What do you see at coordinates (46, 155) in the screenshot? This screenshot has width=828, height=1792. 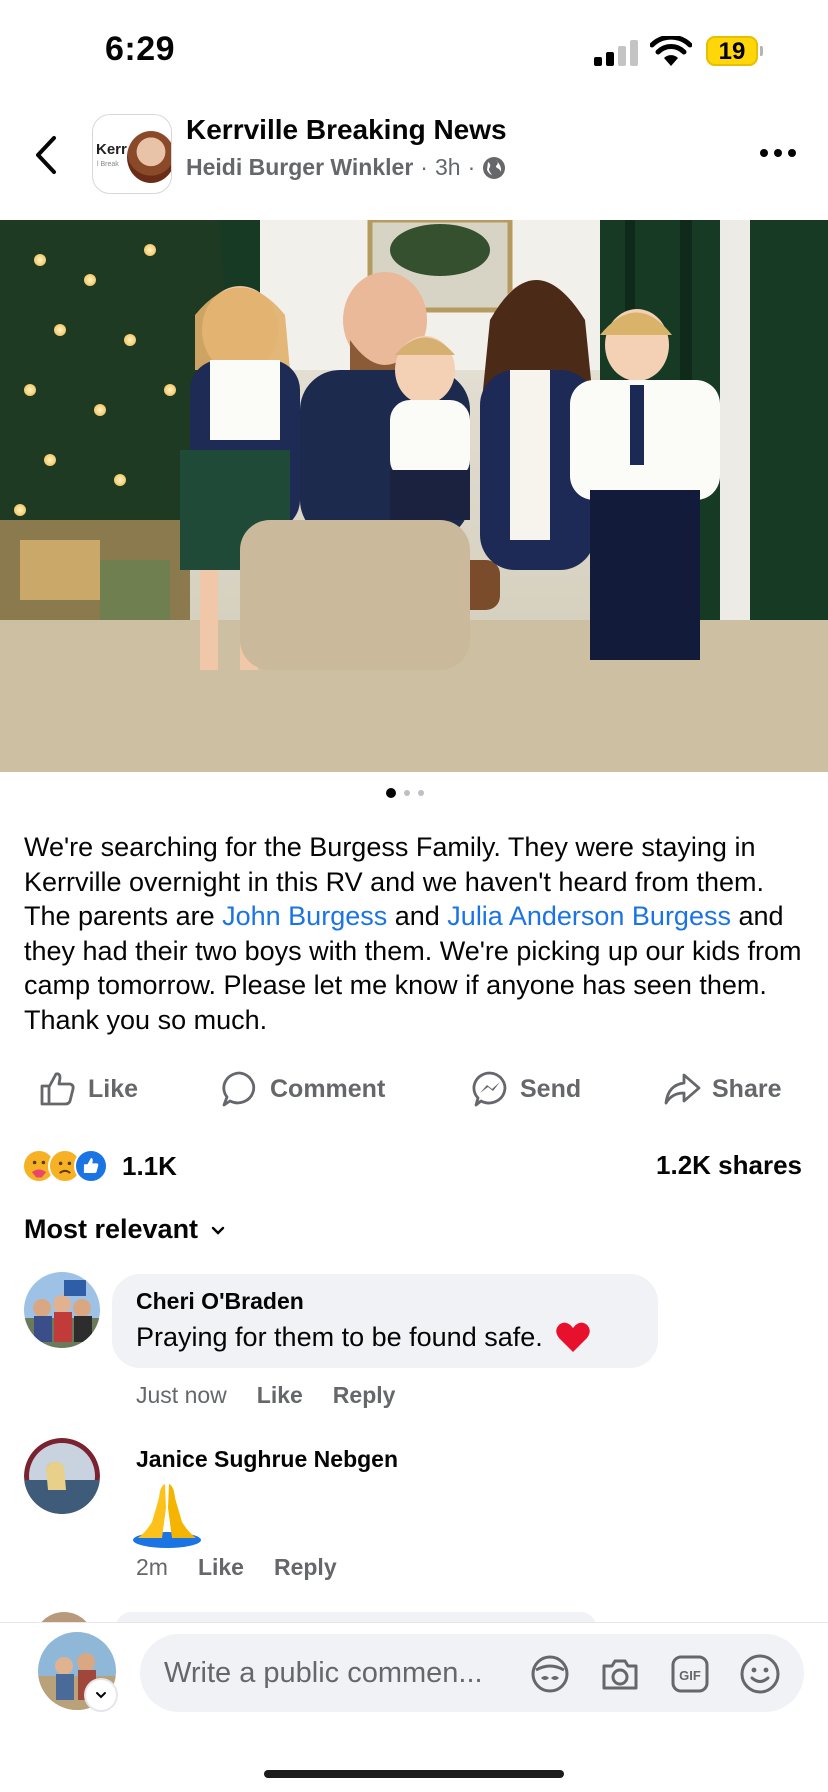 I see `back-arrow-icon` at bounding box center [46, 155].